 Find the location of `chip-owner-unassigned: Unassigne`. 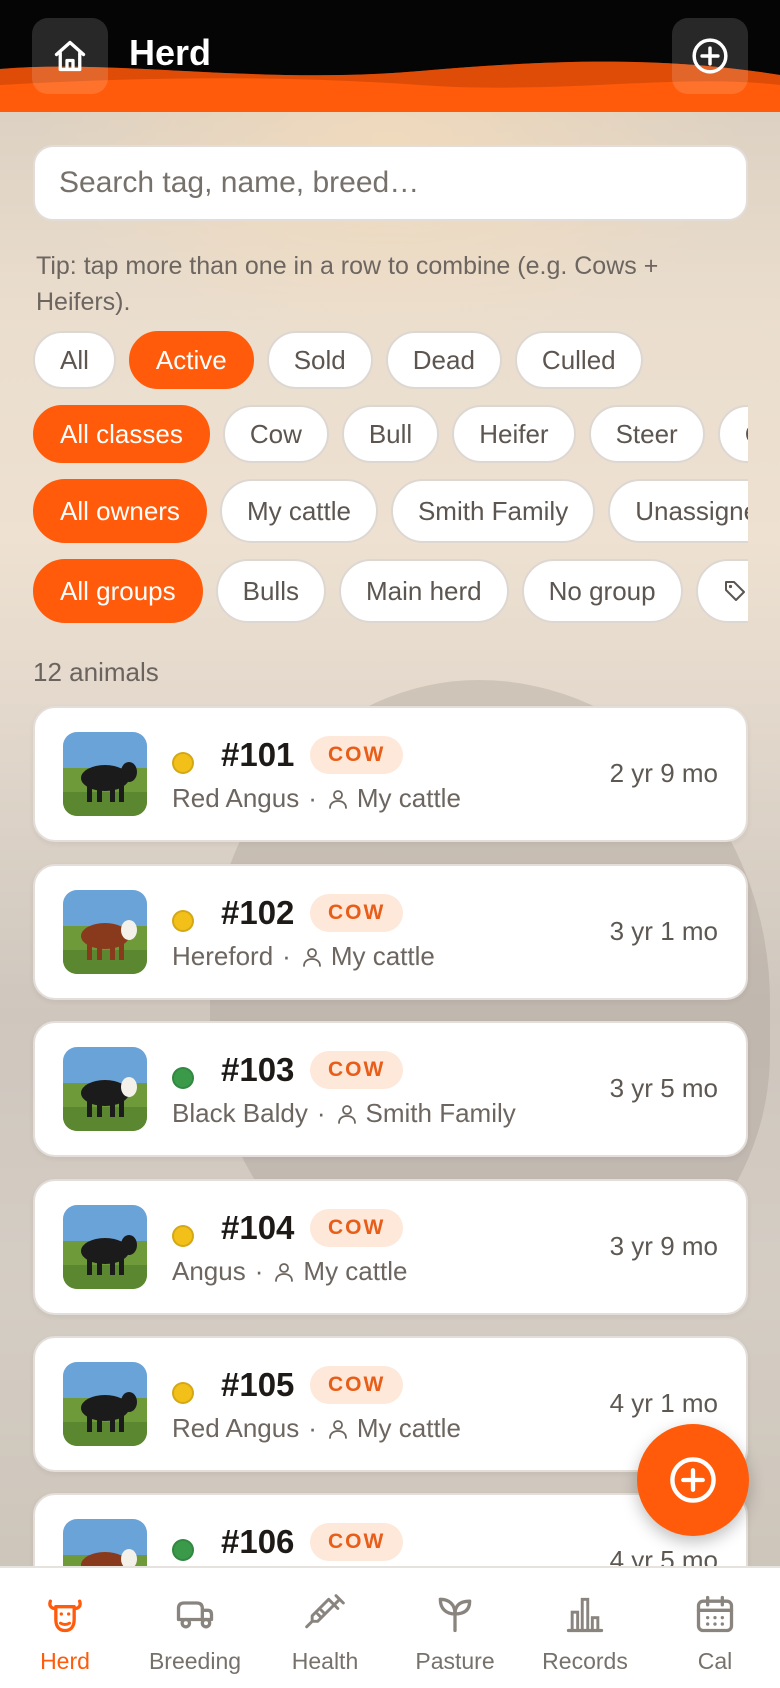

chip-owner-unassigned: Unassigne is located at coordinates (678, 511).